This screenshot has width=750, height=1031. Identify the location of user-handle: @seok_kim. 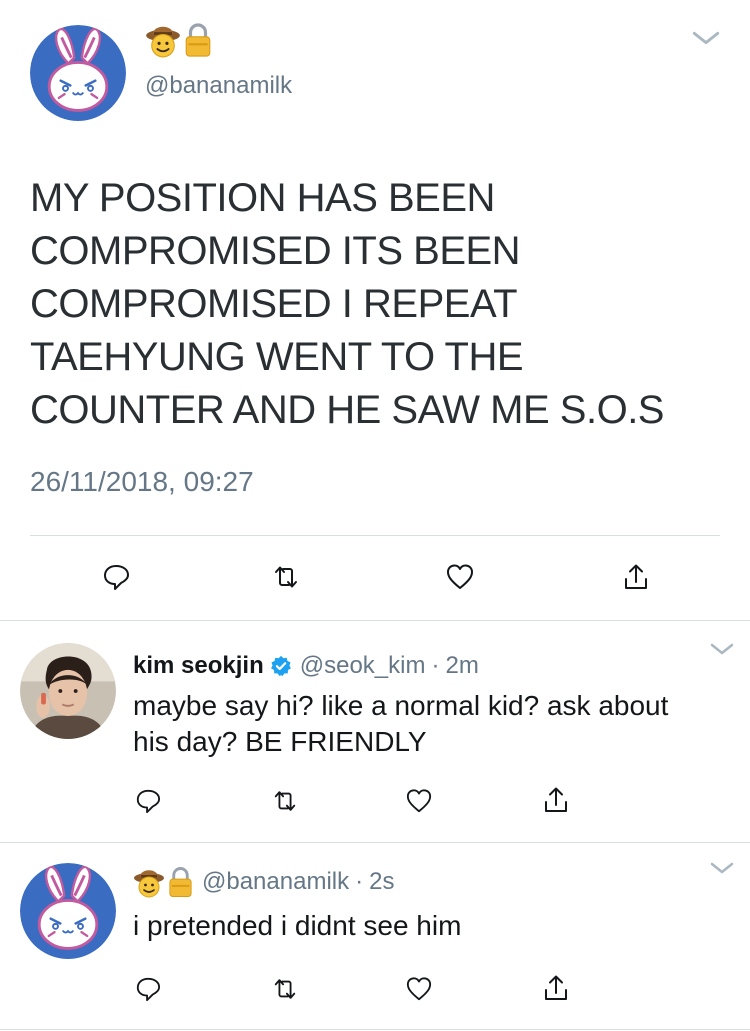
(363, 666).